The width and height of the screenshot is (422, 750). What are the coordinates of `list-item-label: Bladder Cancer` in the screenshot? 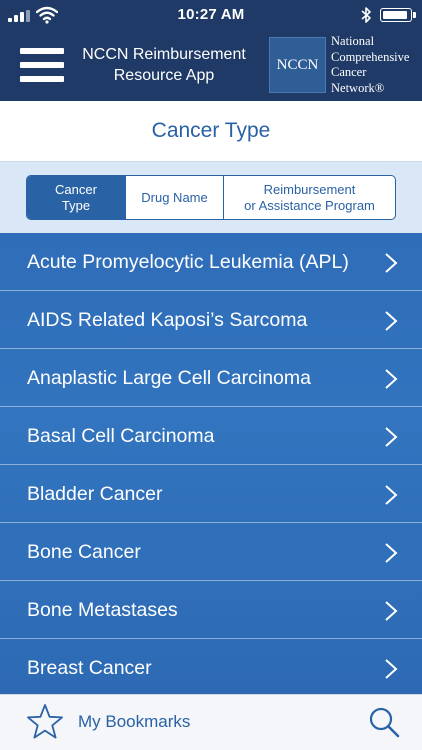 It's located at (95, 494).